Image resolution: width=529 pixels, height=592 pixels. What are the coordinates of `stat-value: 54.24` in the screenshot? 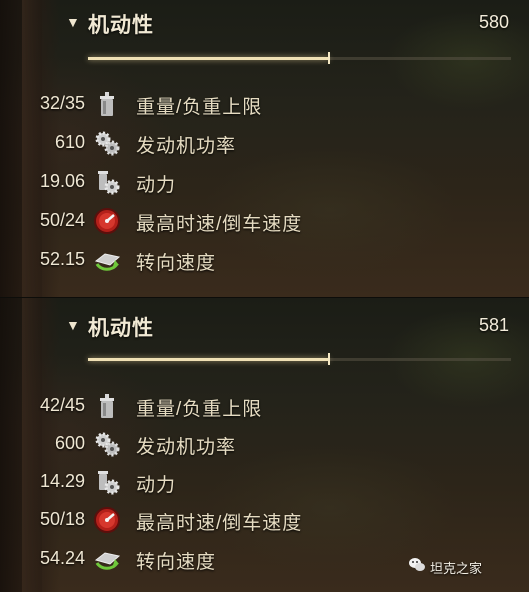 It's located at (62, 558).